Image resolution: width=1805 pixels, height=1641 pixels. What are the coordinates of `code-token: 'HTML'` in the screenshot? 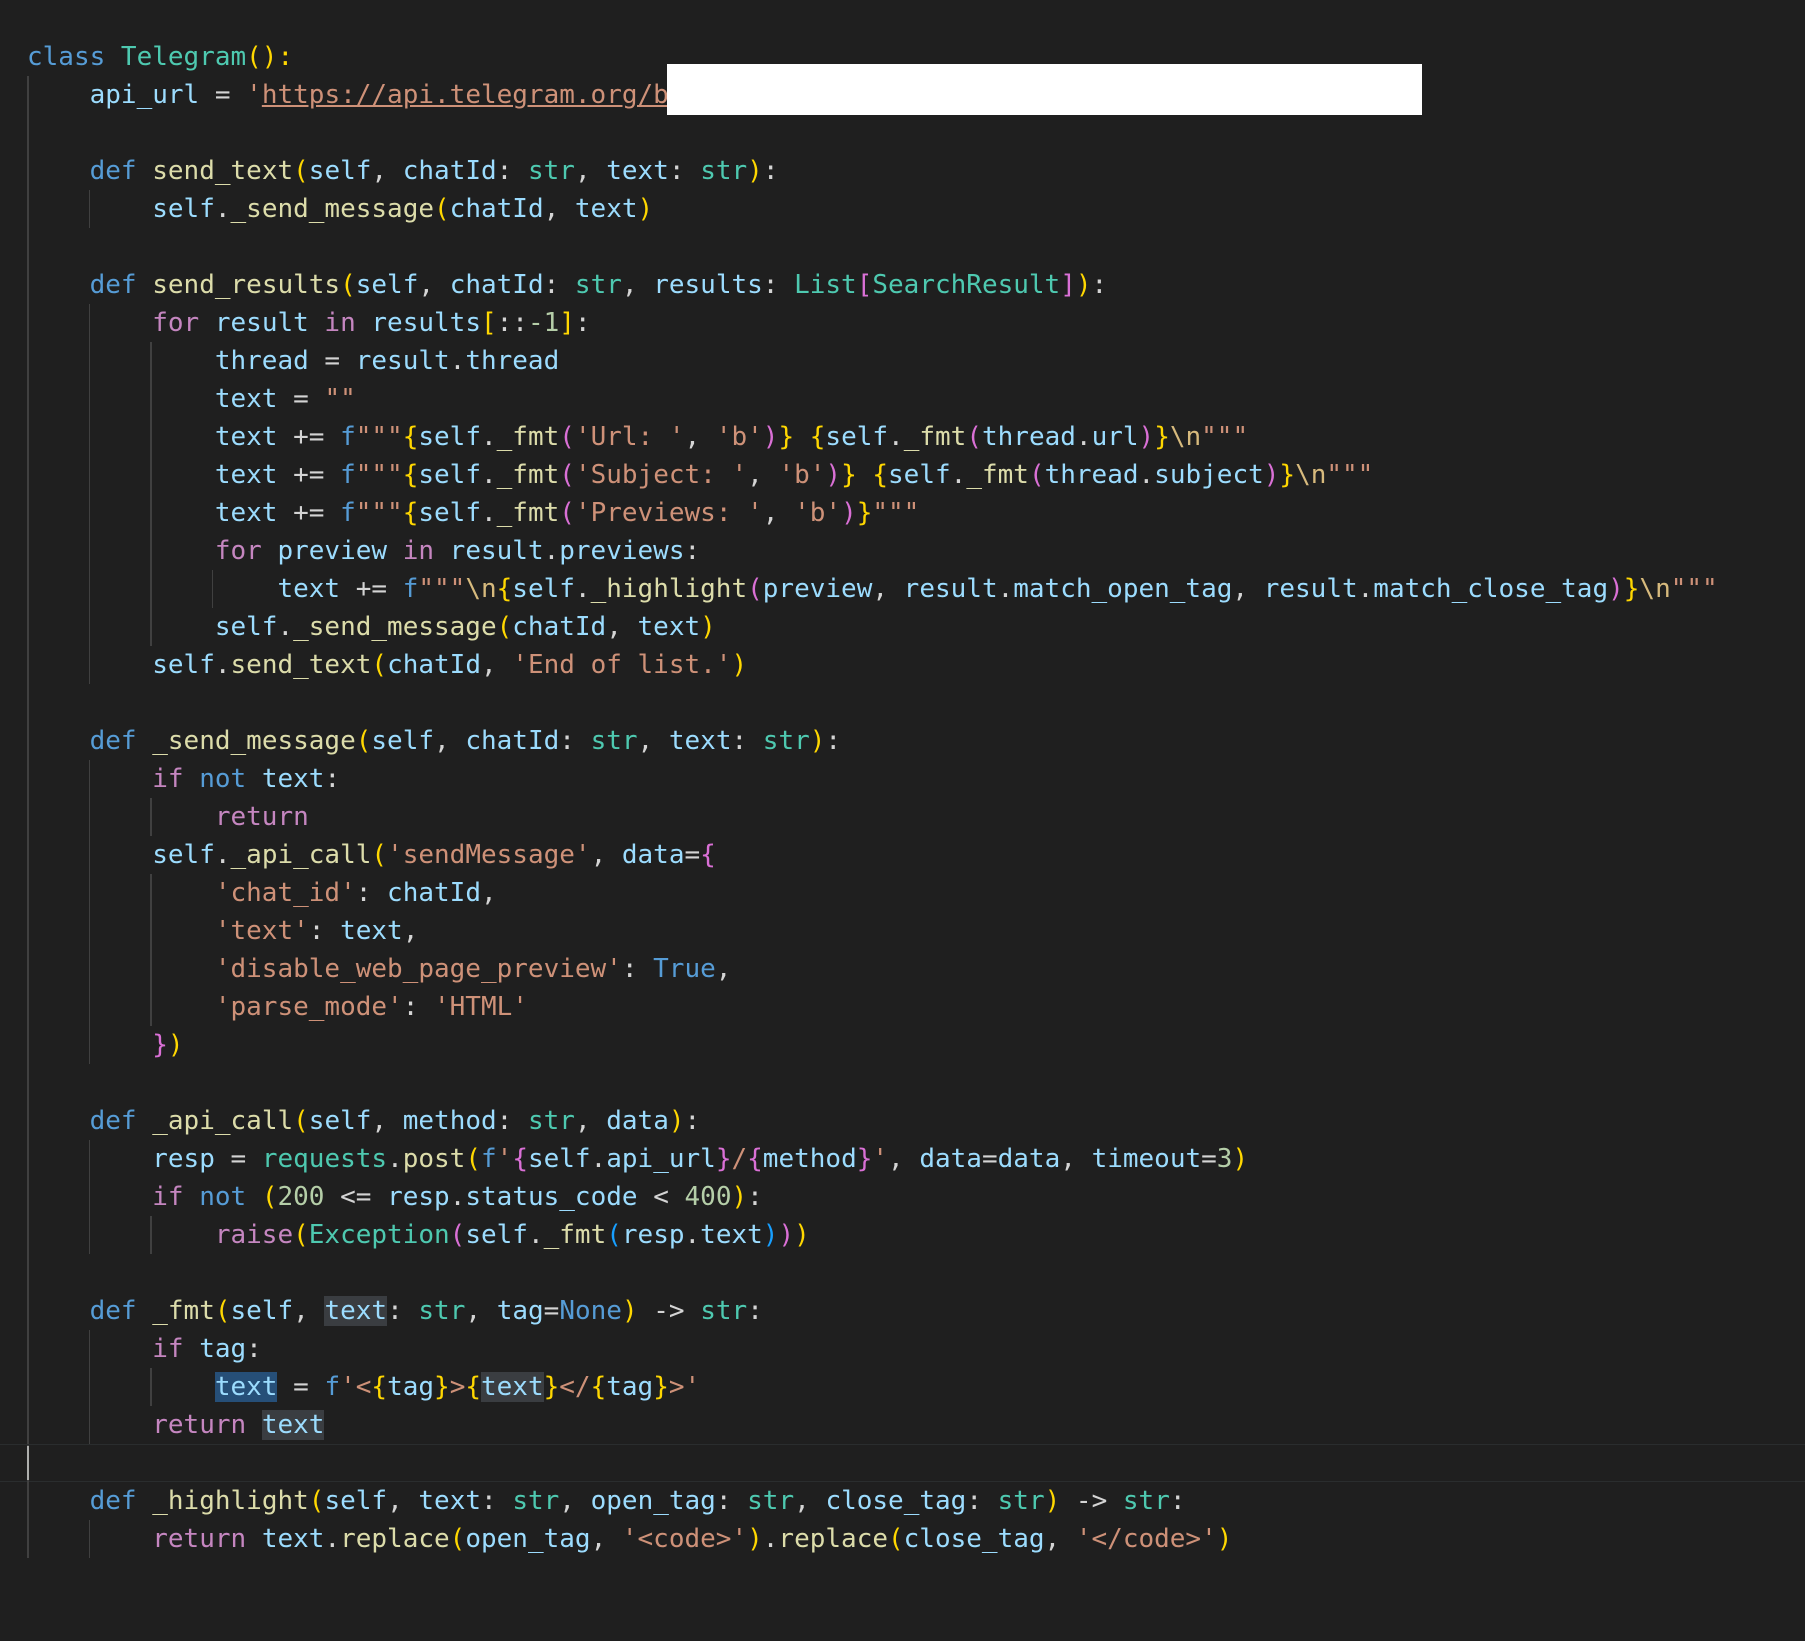 It's located at (481, 1007).